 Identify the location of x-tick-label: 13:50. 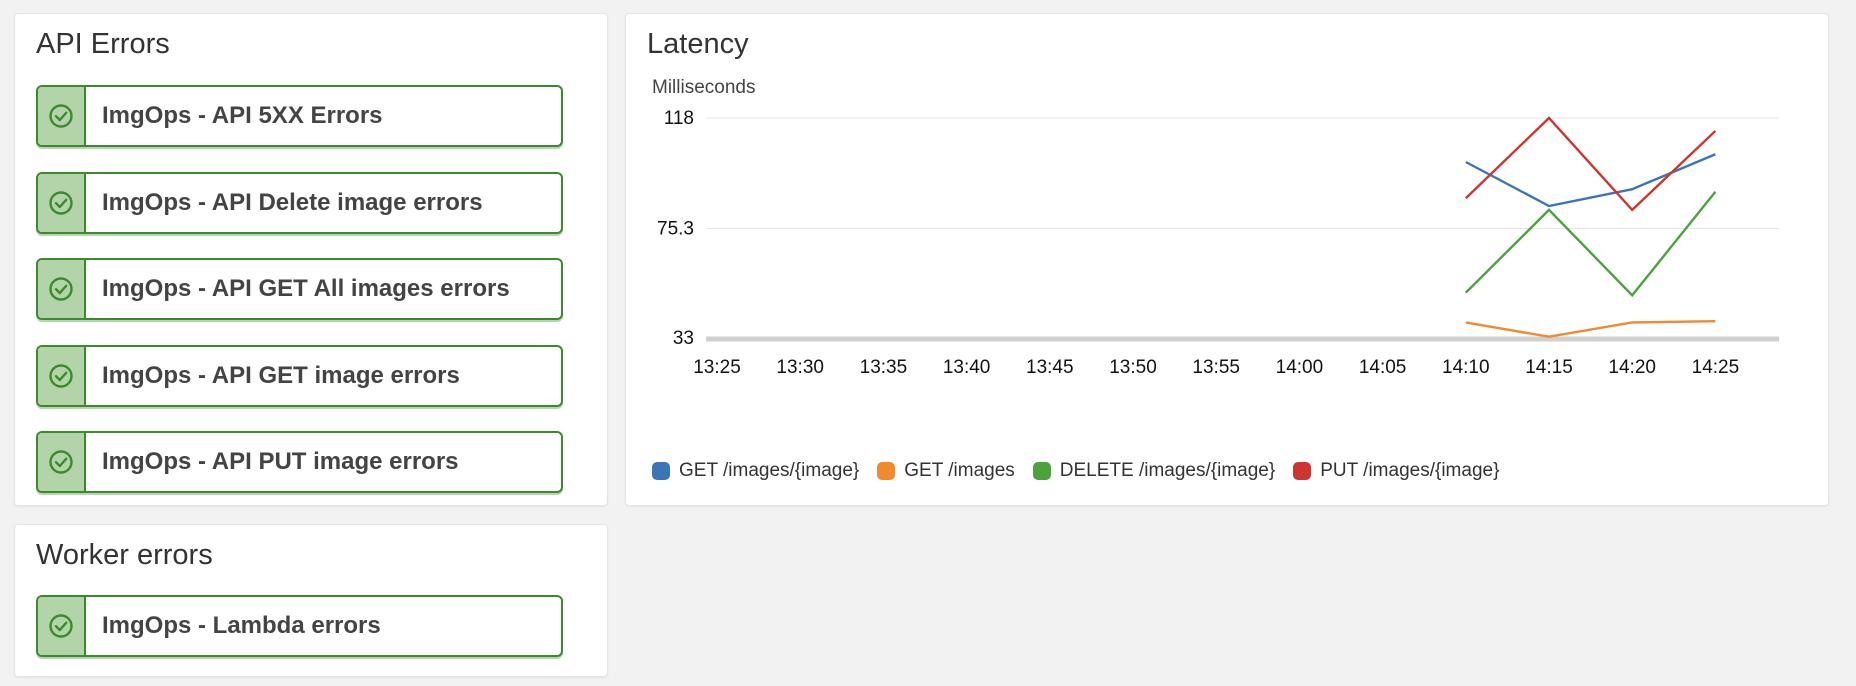
(1133, 367).